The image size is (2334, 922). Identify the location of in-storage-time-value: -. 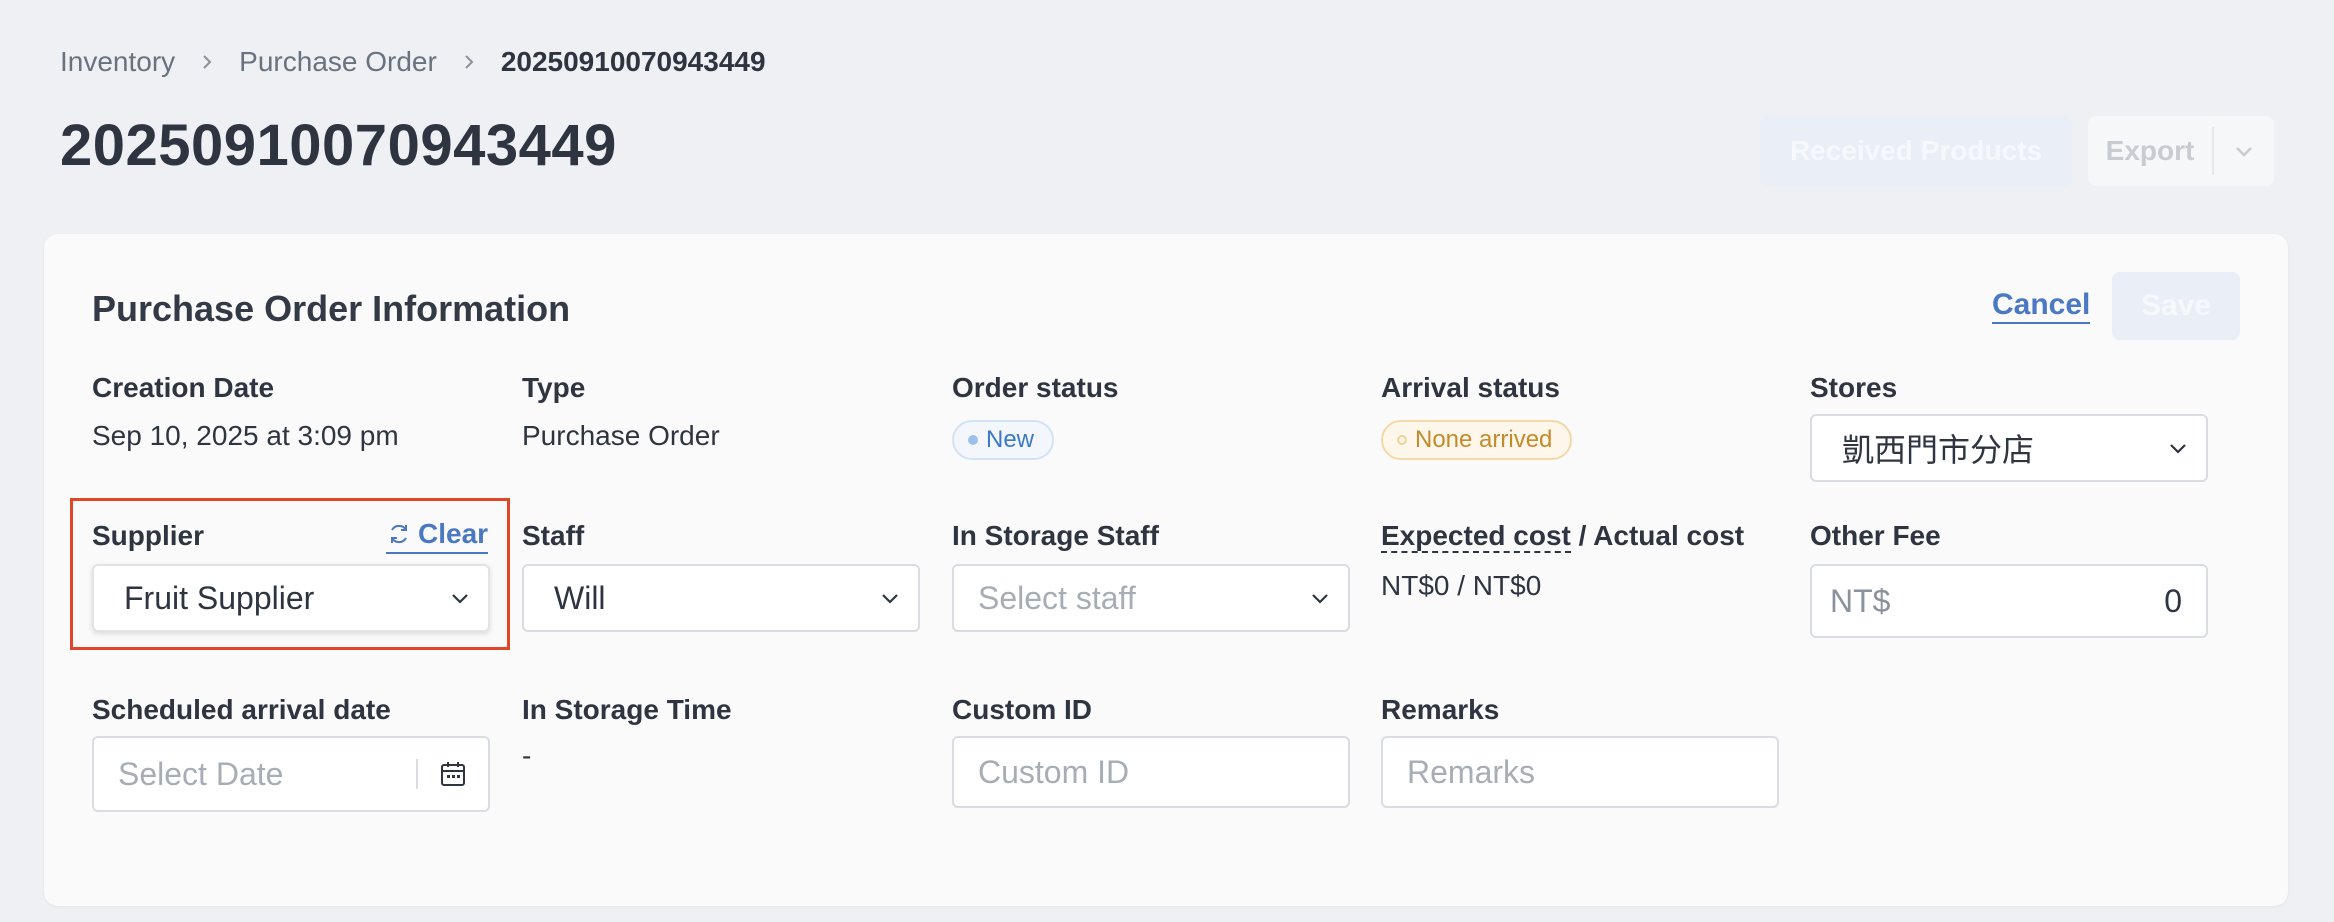
(527, 755).